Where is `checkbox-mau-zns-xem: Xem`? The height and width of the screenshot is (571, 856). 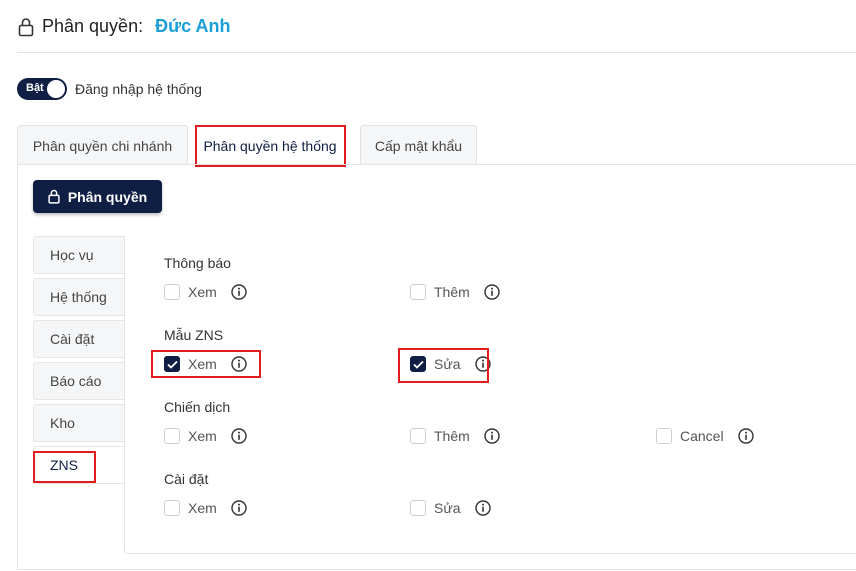
checkbox-mau-zns-xem: Xem is located at coordinates (205, 364).